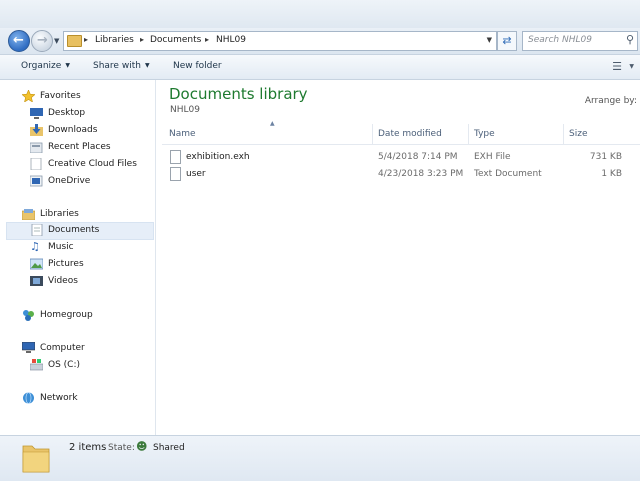 This screenshot has width=640, height=481. Describe the element at coordinates (175, 157) in the screenshot. I see `file-icon` at that location.